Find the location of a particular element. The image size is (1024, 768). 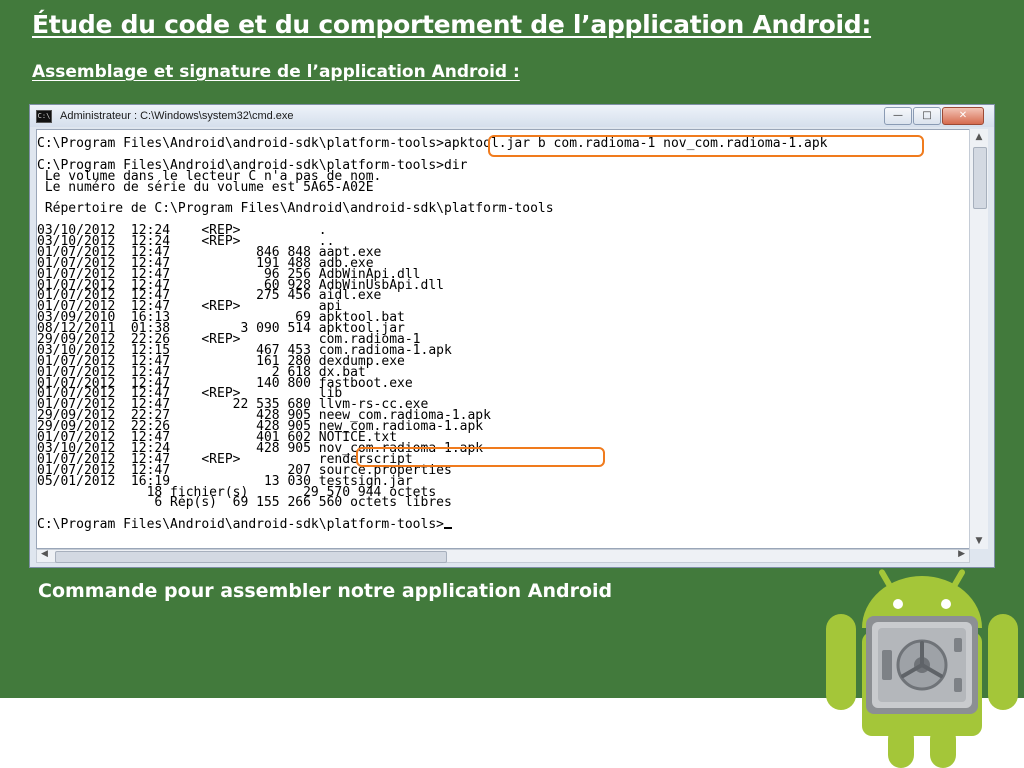

android-vault-icon is located at coordinates (922, 668).